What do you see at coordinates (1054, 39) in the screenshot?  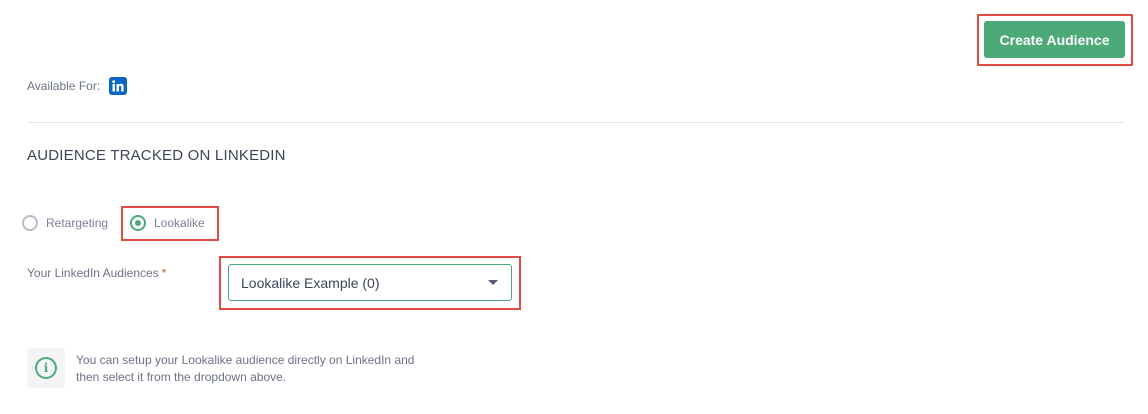 I see `create-audience-button: Create Audience` at bounding box center [1054, 39].